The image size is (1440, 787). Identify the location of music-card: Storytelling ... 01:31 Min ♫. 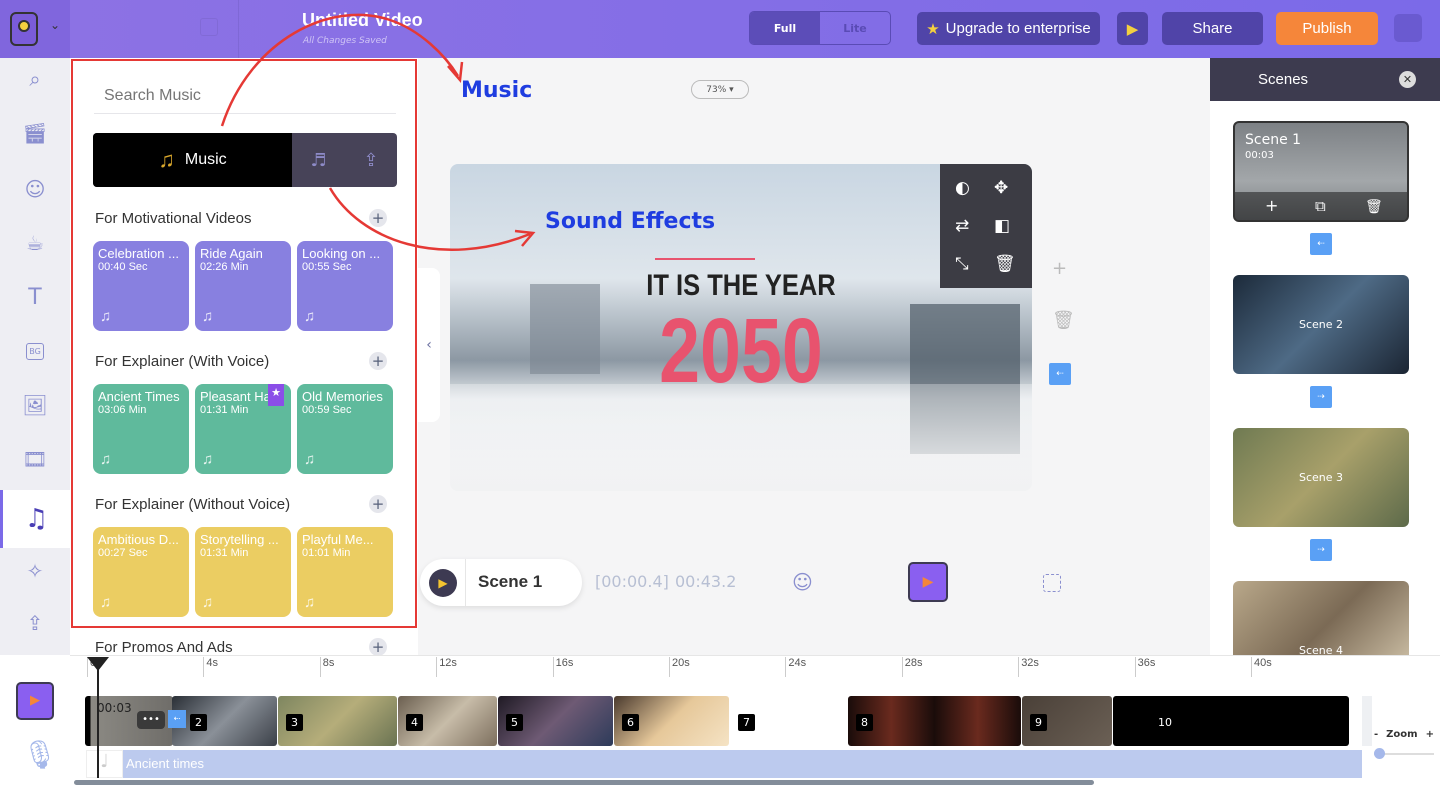
(243, 572).